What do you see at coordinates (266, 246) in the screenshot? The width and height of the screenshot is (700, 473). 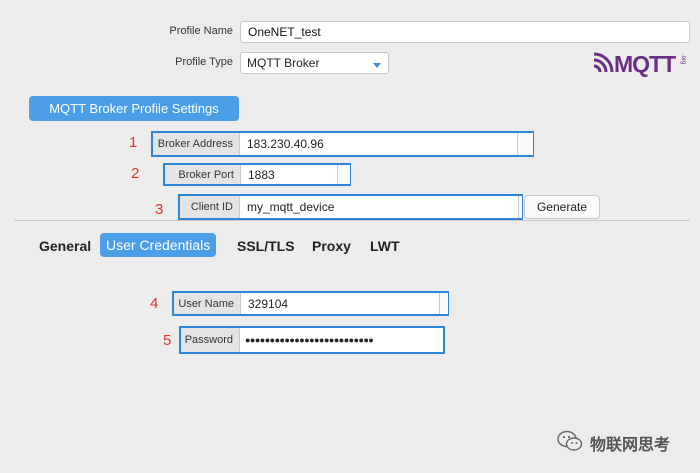 I see `tab-ssl-tls: SSL/TLS` at bounding box center [266, 246].